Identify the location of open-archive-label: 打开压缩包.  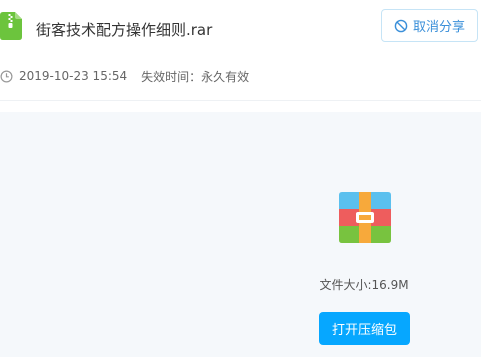
(364, 330).